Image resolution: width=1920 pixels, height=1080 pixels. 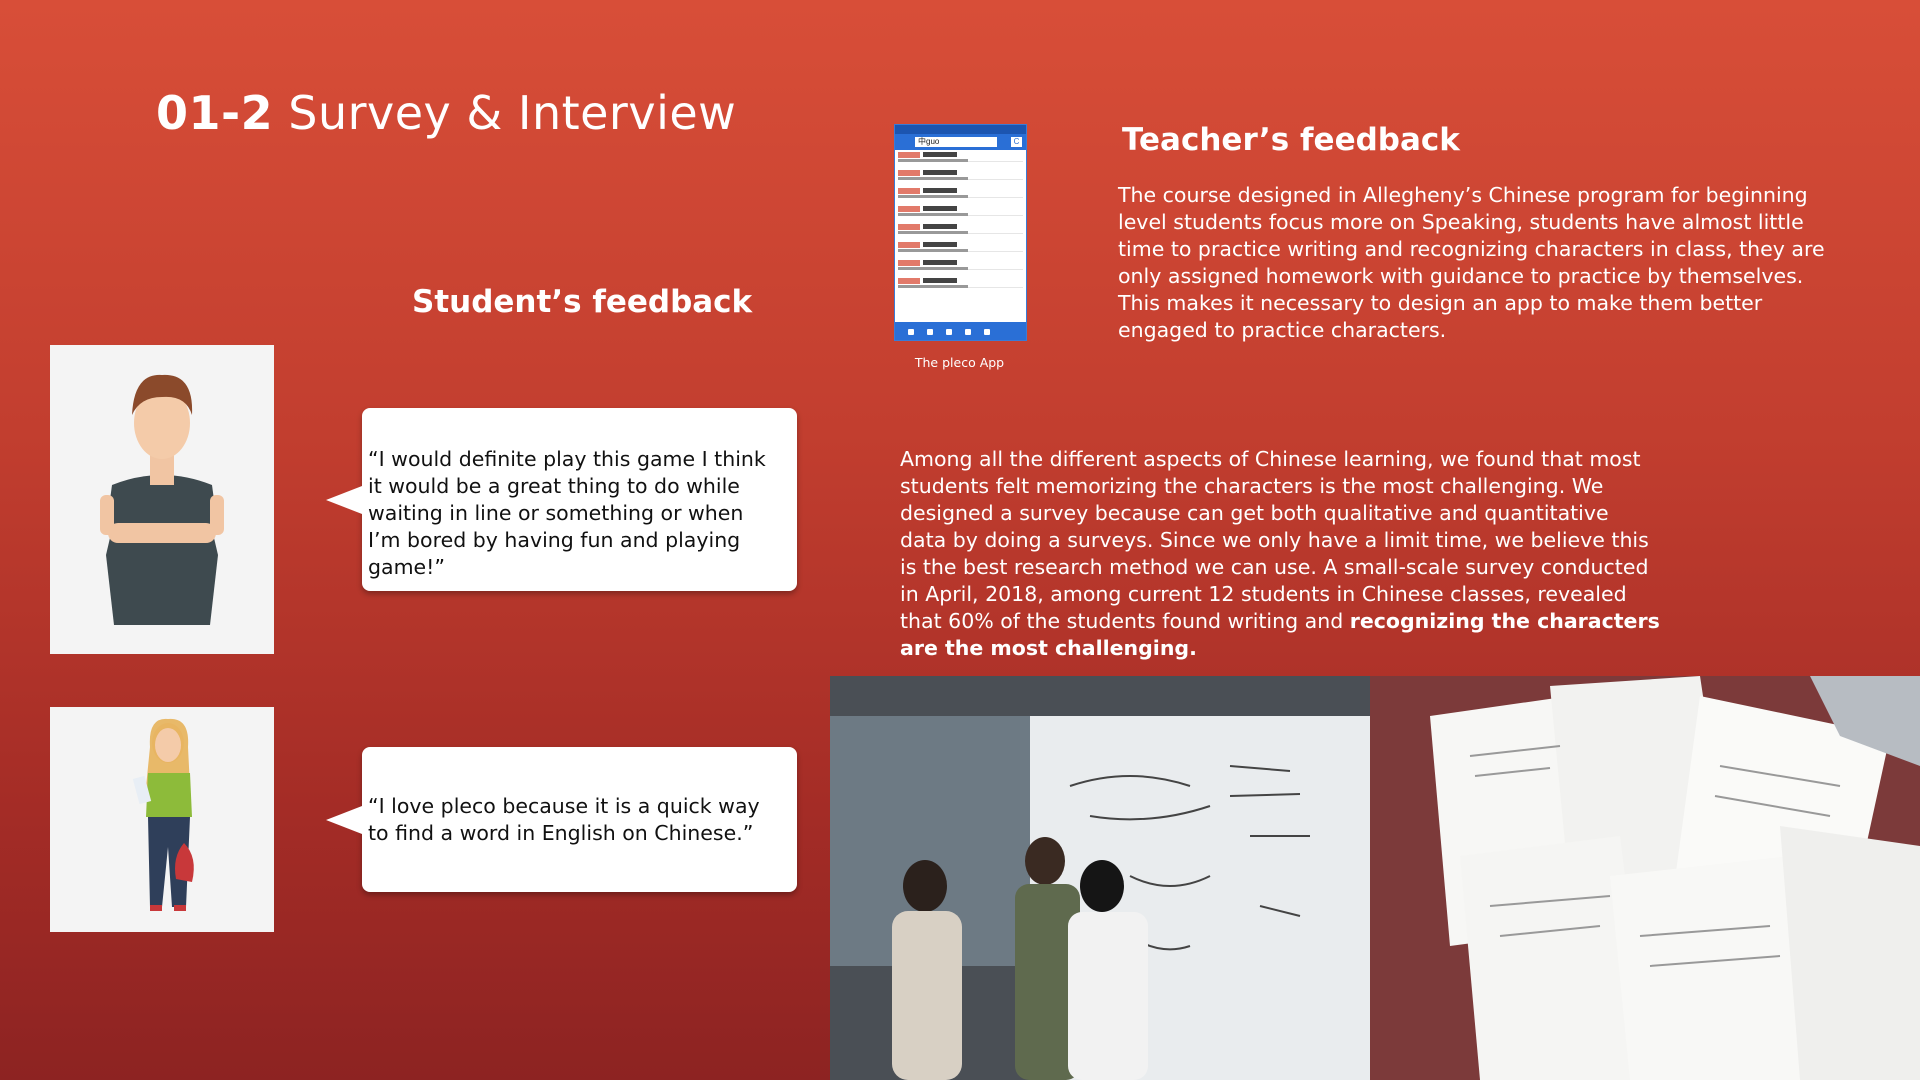 I want to click on phone-clear-button: C, so click(x=1016, y=142).